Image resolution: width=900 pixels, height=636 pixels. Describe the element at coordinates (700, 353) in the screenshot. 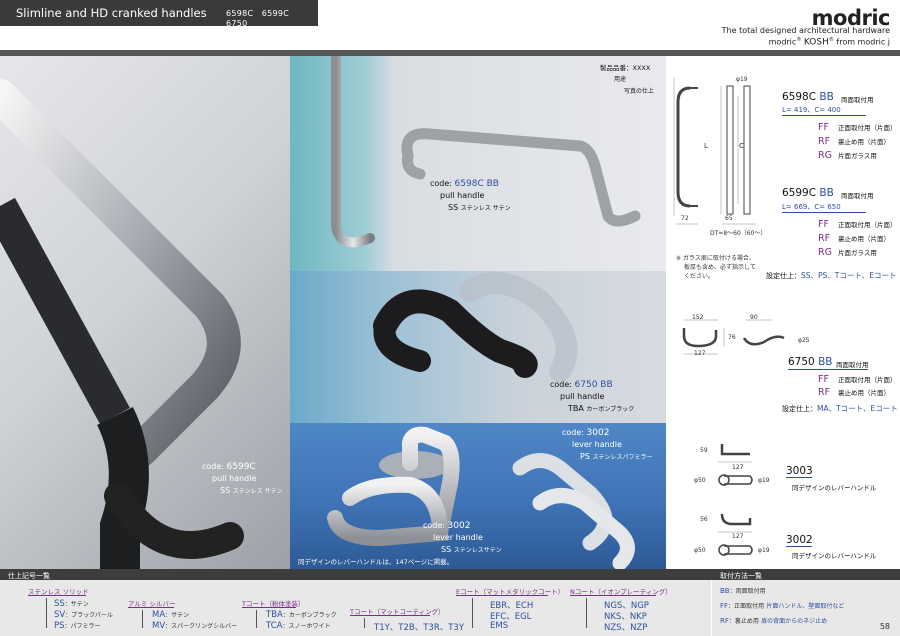

I see `d2-w127: 127` at that location.